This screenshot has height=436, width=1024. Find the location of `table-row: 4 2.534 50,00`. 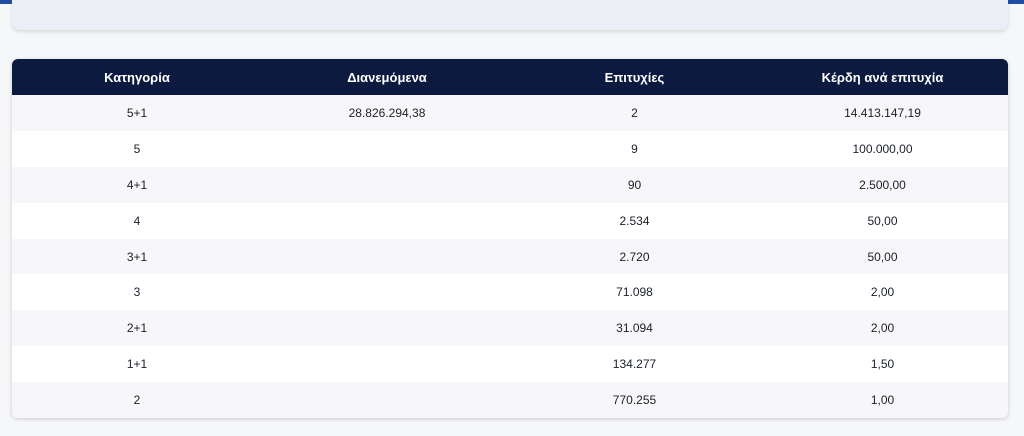

table-row: 4 2.534 50,00 is located at coordinates (510, 220).